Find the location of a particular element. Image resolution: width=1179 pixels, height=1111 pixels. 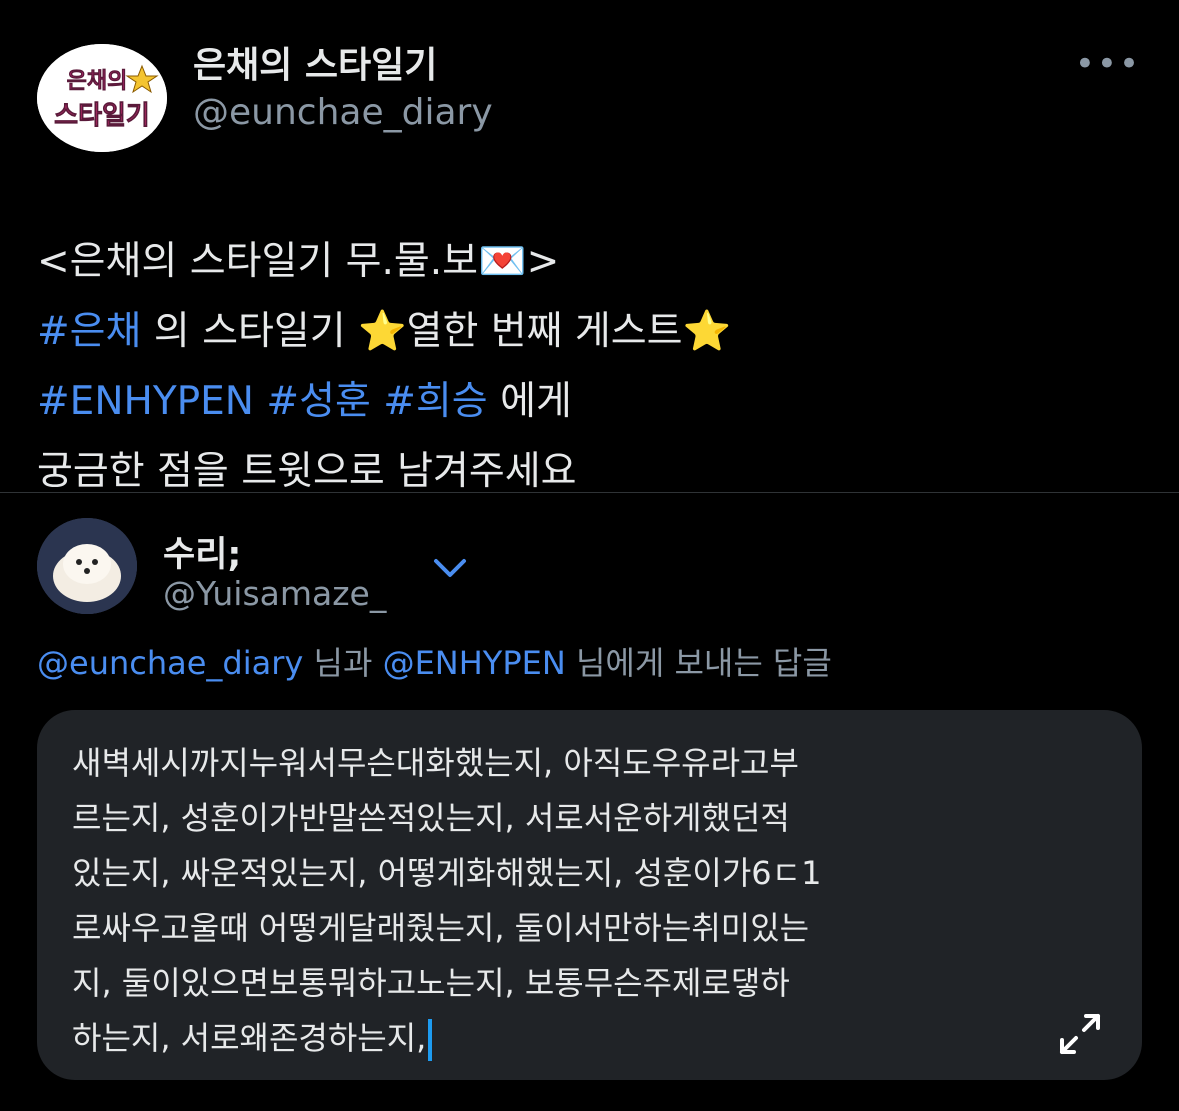

hashtag-link: #성훈 is located at coordinates (318, 401).